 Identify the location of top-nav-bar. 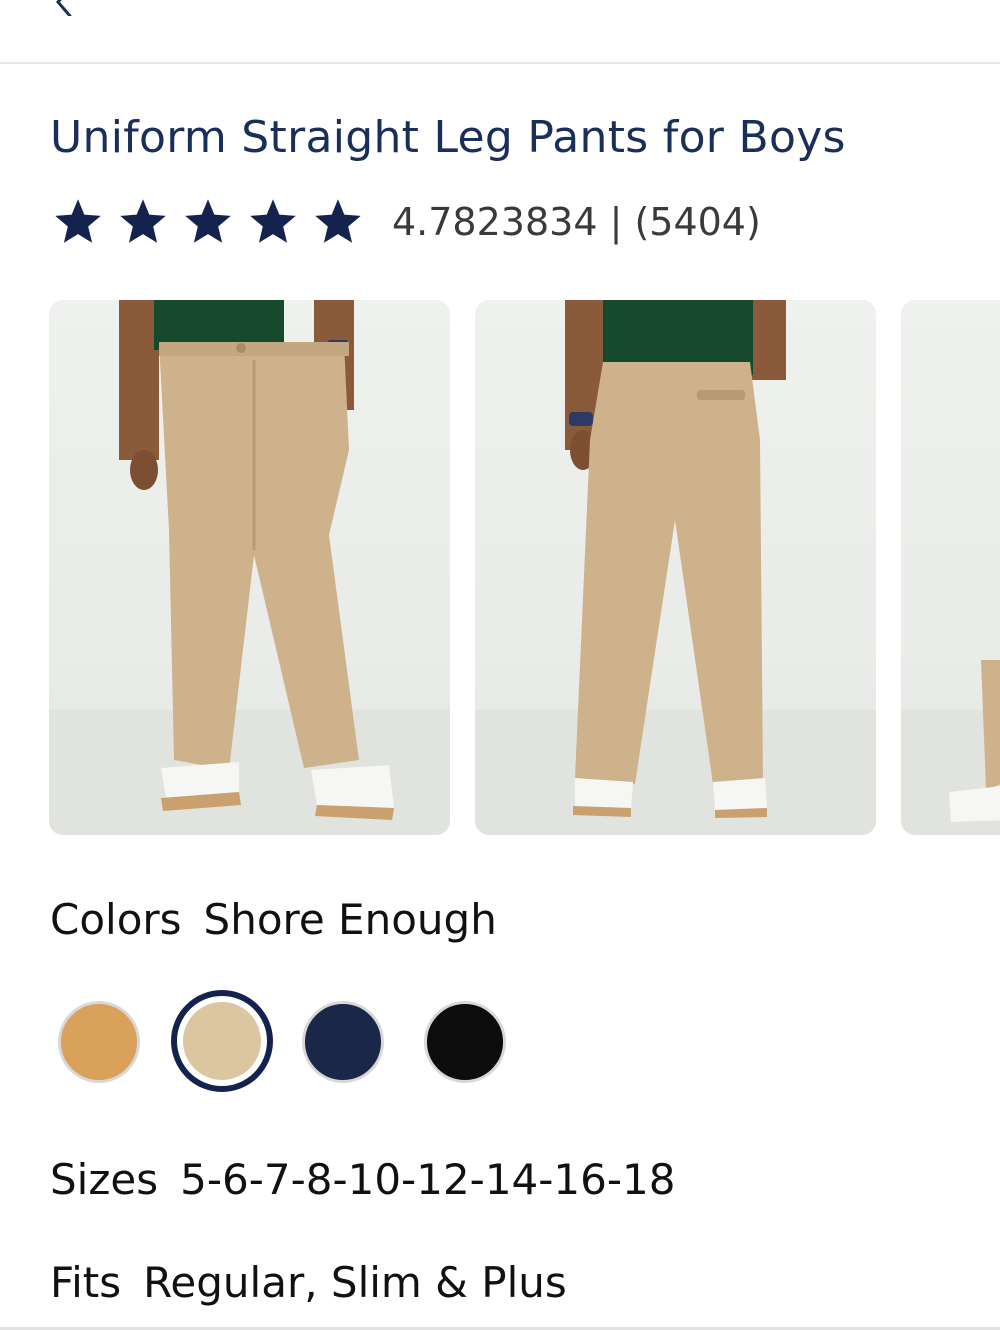
(500, 32).